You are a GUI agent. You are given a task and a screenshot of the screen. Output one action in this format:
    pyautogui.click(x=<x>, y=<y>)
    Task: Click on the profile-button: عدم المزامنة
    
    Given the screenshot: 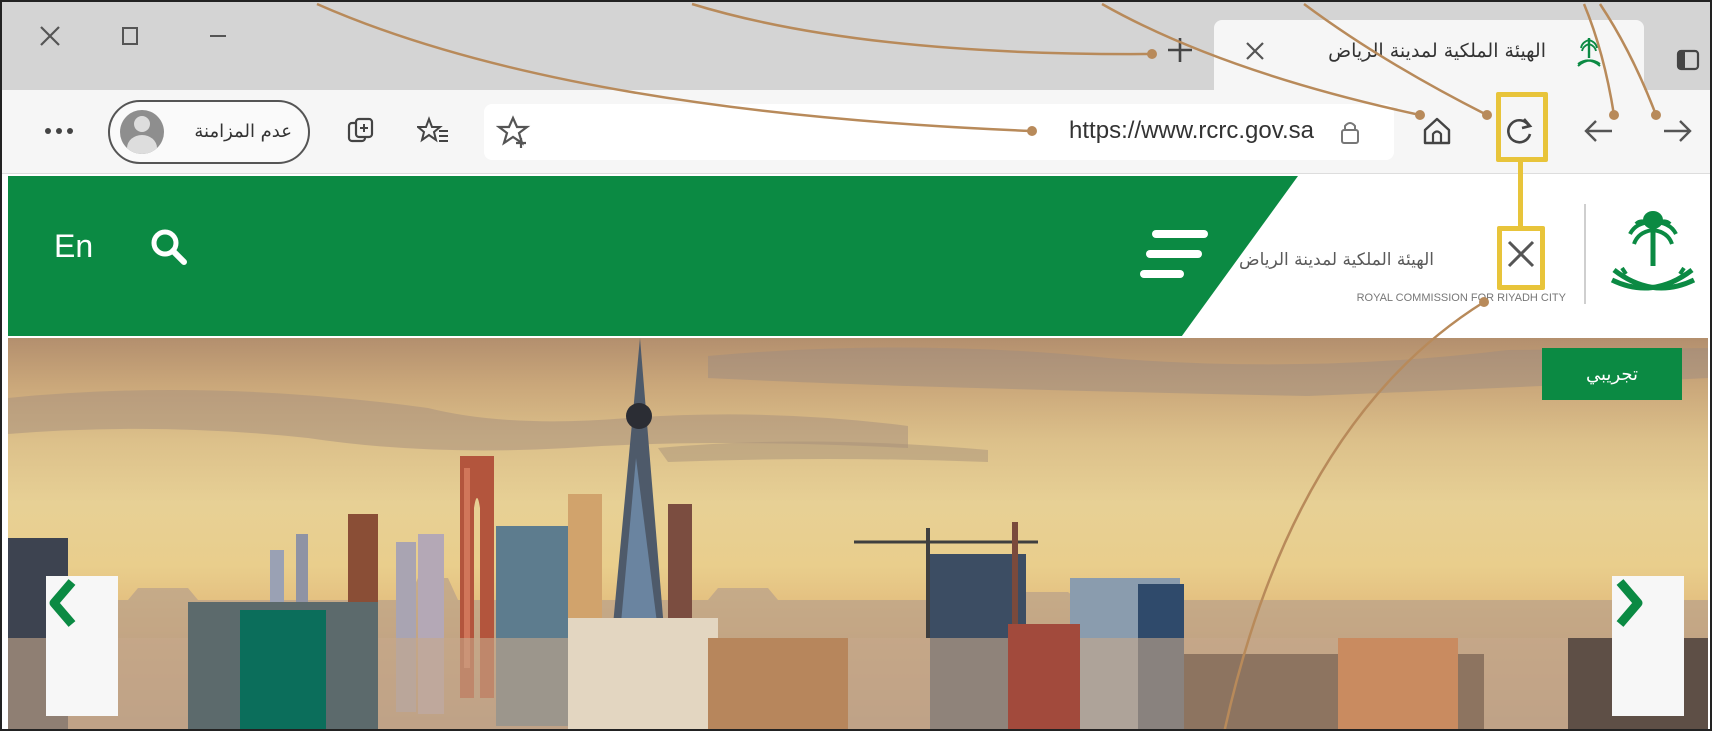 What is the action you would take?
    pyautogui.click(x=209, y=132)
    